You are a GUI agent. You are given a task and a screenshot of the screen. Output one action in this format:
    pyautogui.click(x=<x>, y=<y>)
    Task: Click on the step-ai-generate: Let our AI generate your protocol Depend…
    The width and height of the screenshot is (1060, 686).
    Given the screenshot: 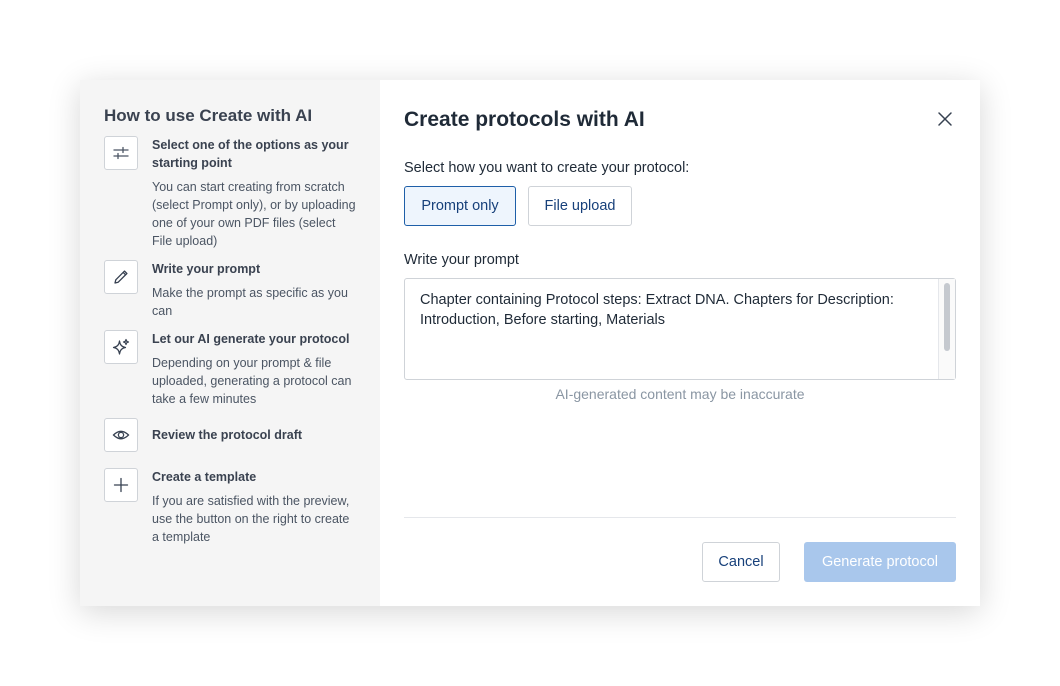 What is the action you would take?
    pyautogui.click(x=230, y=369)
    